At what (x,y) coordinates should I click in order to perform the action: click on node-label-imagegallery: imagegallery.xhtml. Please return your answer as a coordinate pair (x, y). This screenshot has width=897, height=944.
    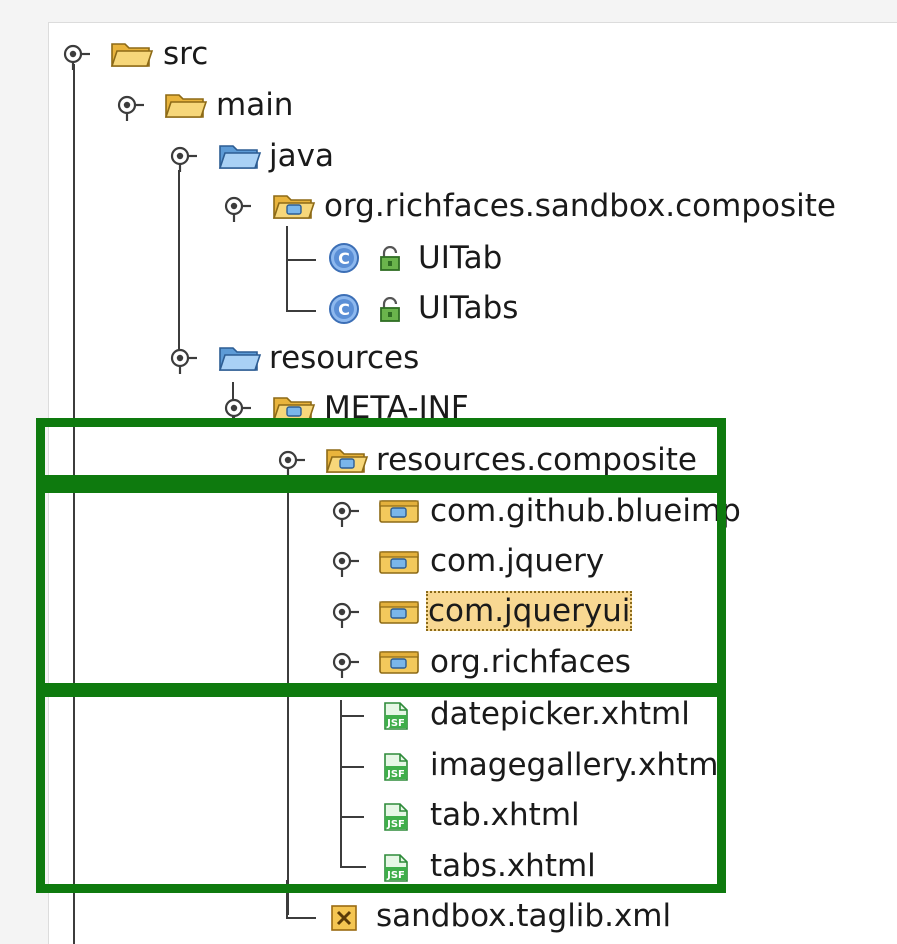
    Looking at the image, I should click on (578, 765).